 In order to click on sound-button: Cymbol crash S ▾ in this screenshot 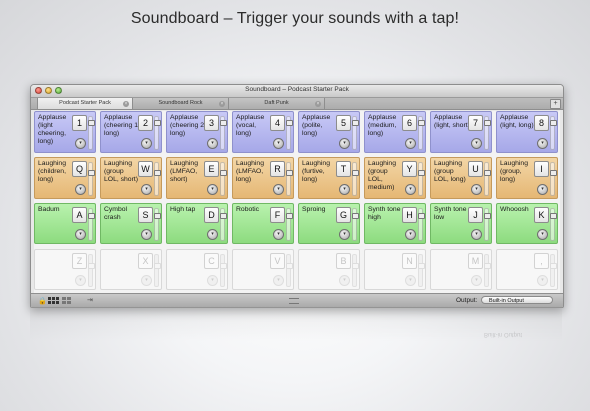, I will do `click(131, 223)`.